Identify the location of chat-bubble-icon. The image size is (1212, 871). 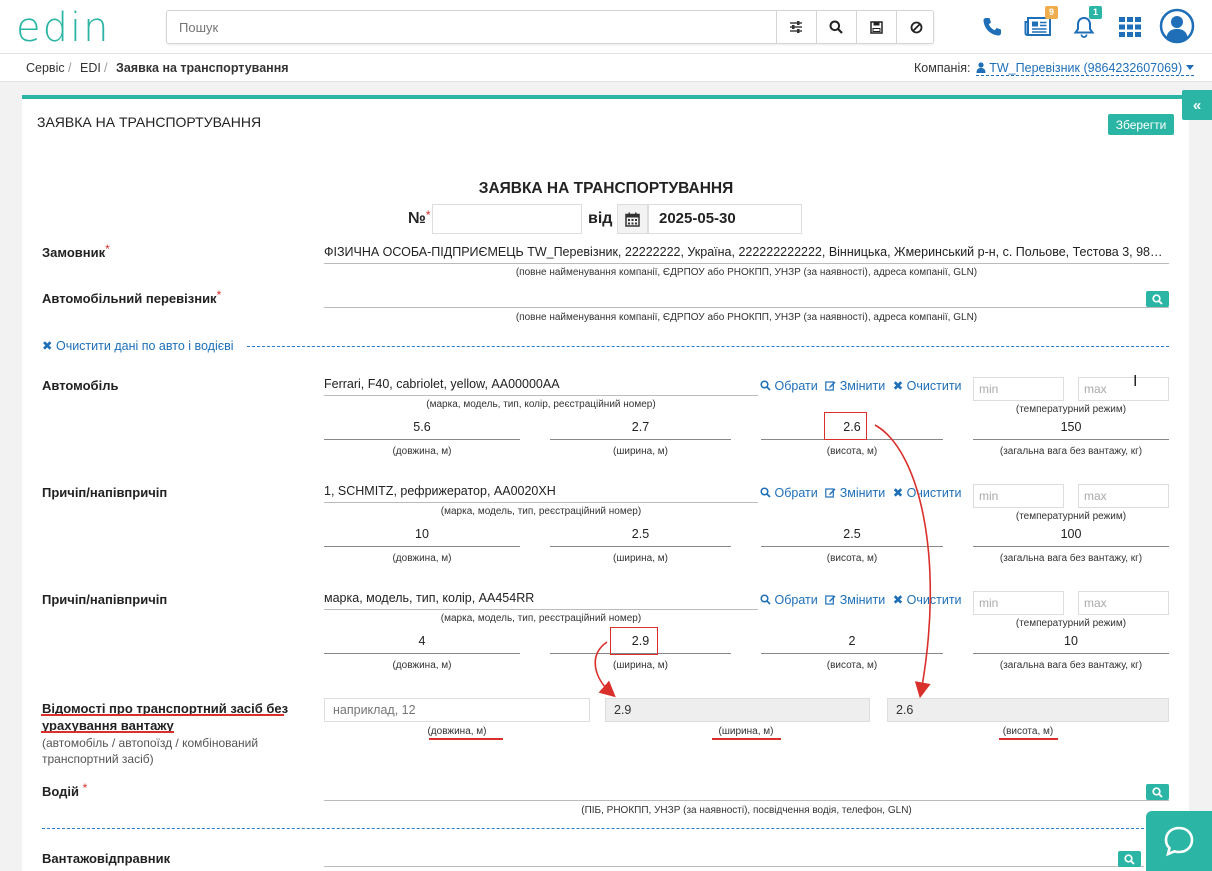
(1179, 841).